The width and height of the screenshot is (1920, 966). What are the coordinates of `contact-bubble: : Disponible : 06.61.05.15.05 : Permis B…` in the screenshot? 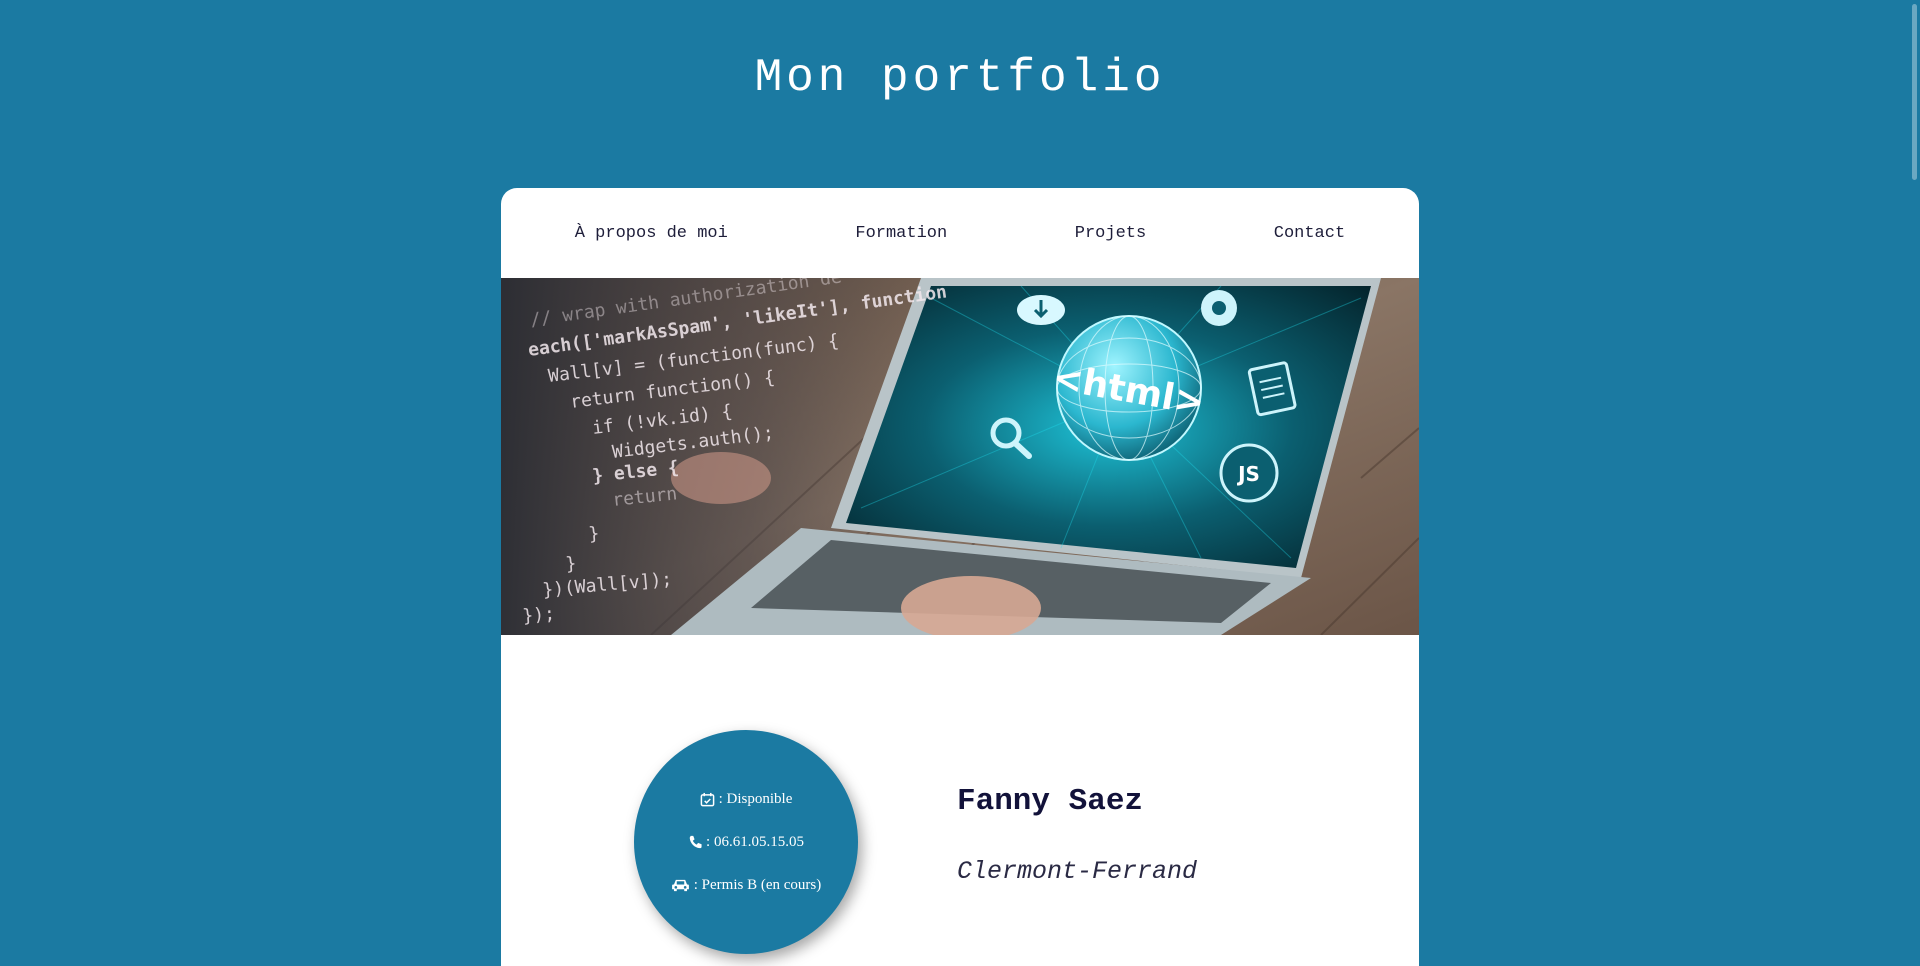 It's located at (746, 842).